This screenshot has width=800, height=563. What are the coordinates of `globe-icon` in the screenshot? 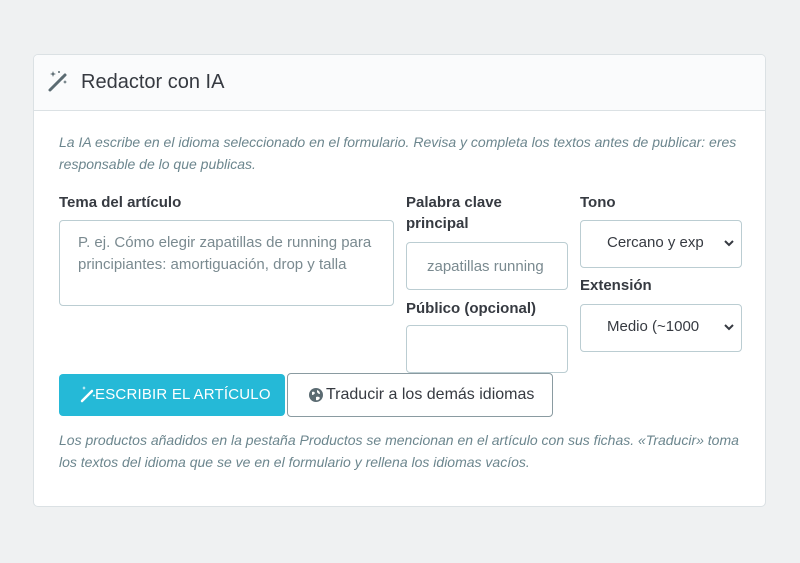 It's located at (316, 395).